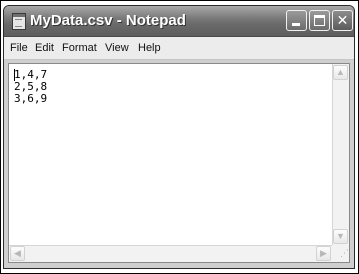  I want to click on menu-bar: File Edit Format View Help, so click(179, 48).